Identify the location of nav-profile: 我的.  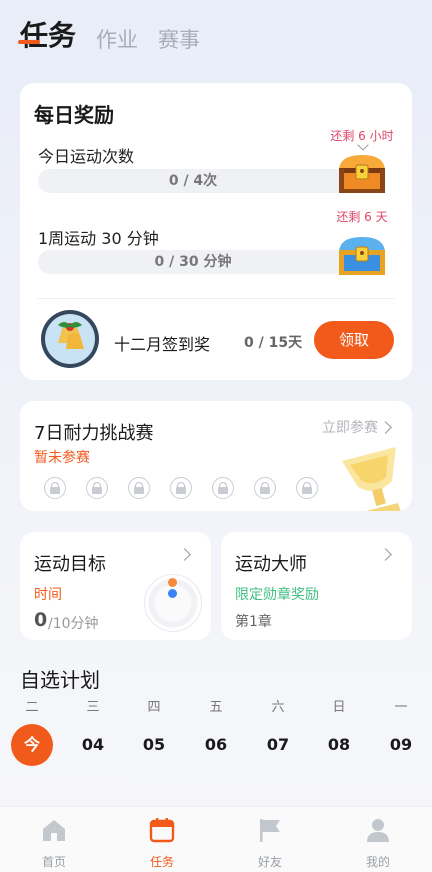
(378, 843).